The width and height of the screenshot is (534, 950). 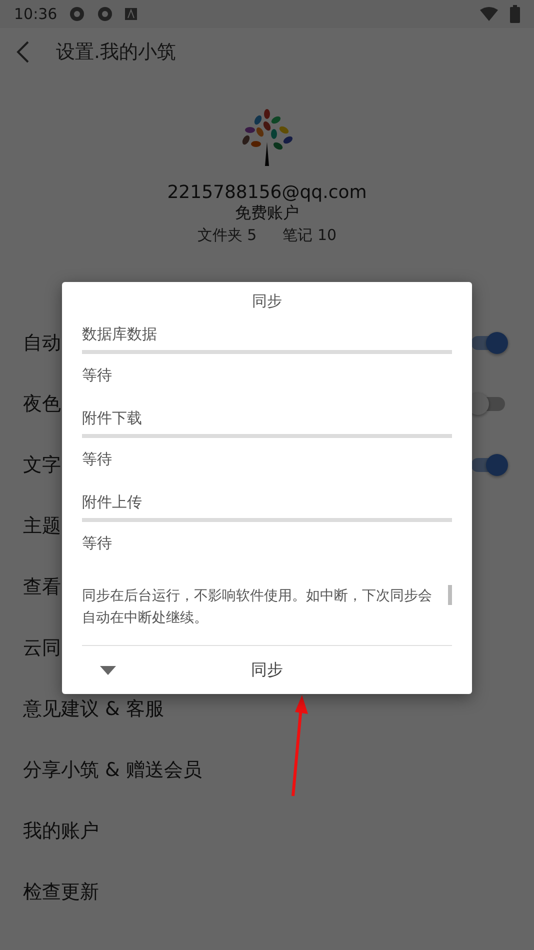 What do you see at coordinates (23, 52) in the screenshot?
I see `back-icon` at bounding box center [23, 52].